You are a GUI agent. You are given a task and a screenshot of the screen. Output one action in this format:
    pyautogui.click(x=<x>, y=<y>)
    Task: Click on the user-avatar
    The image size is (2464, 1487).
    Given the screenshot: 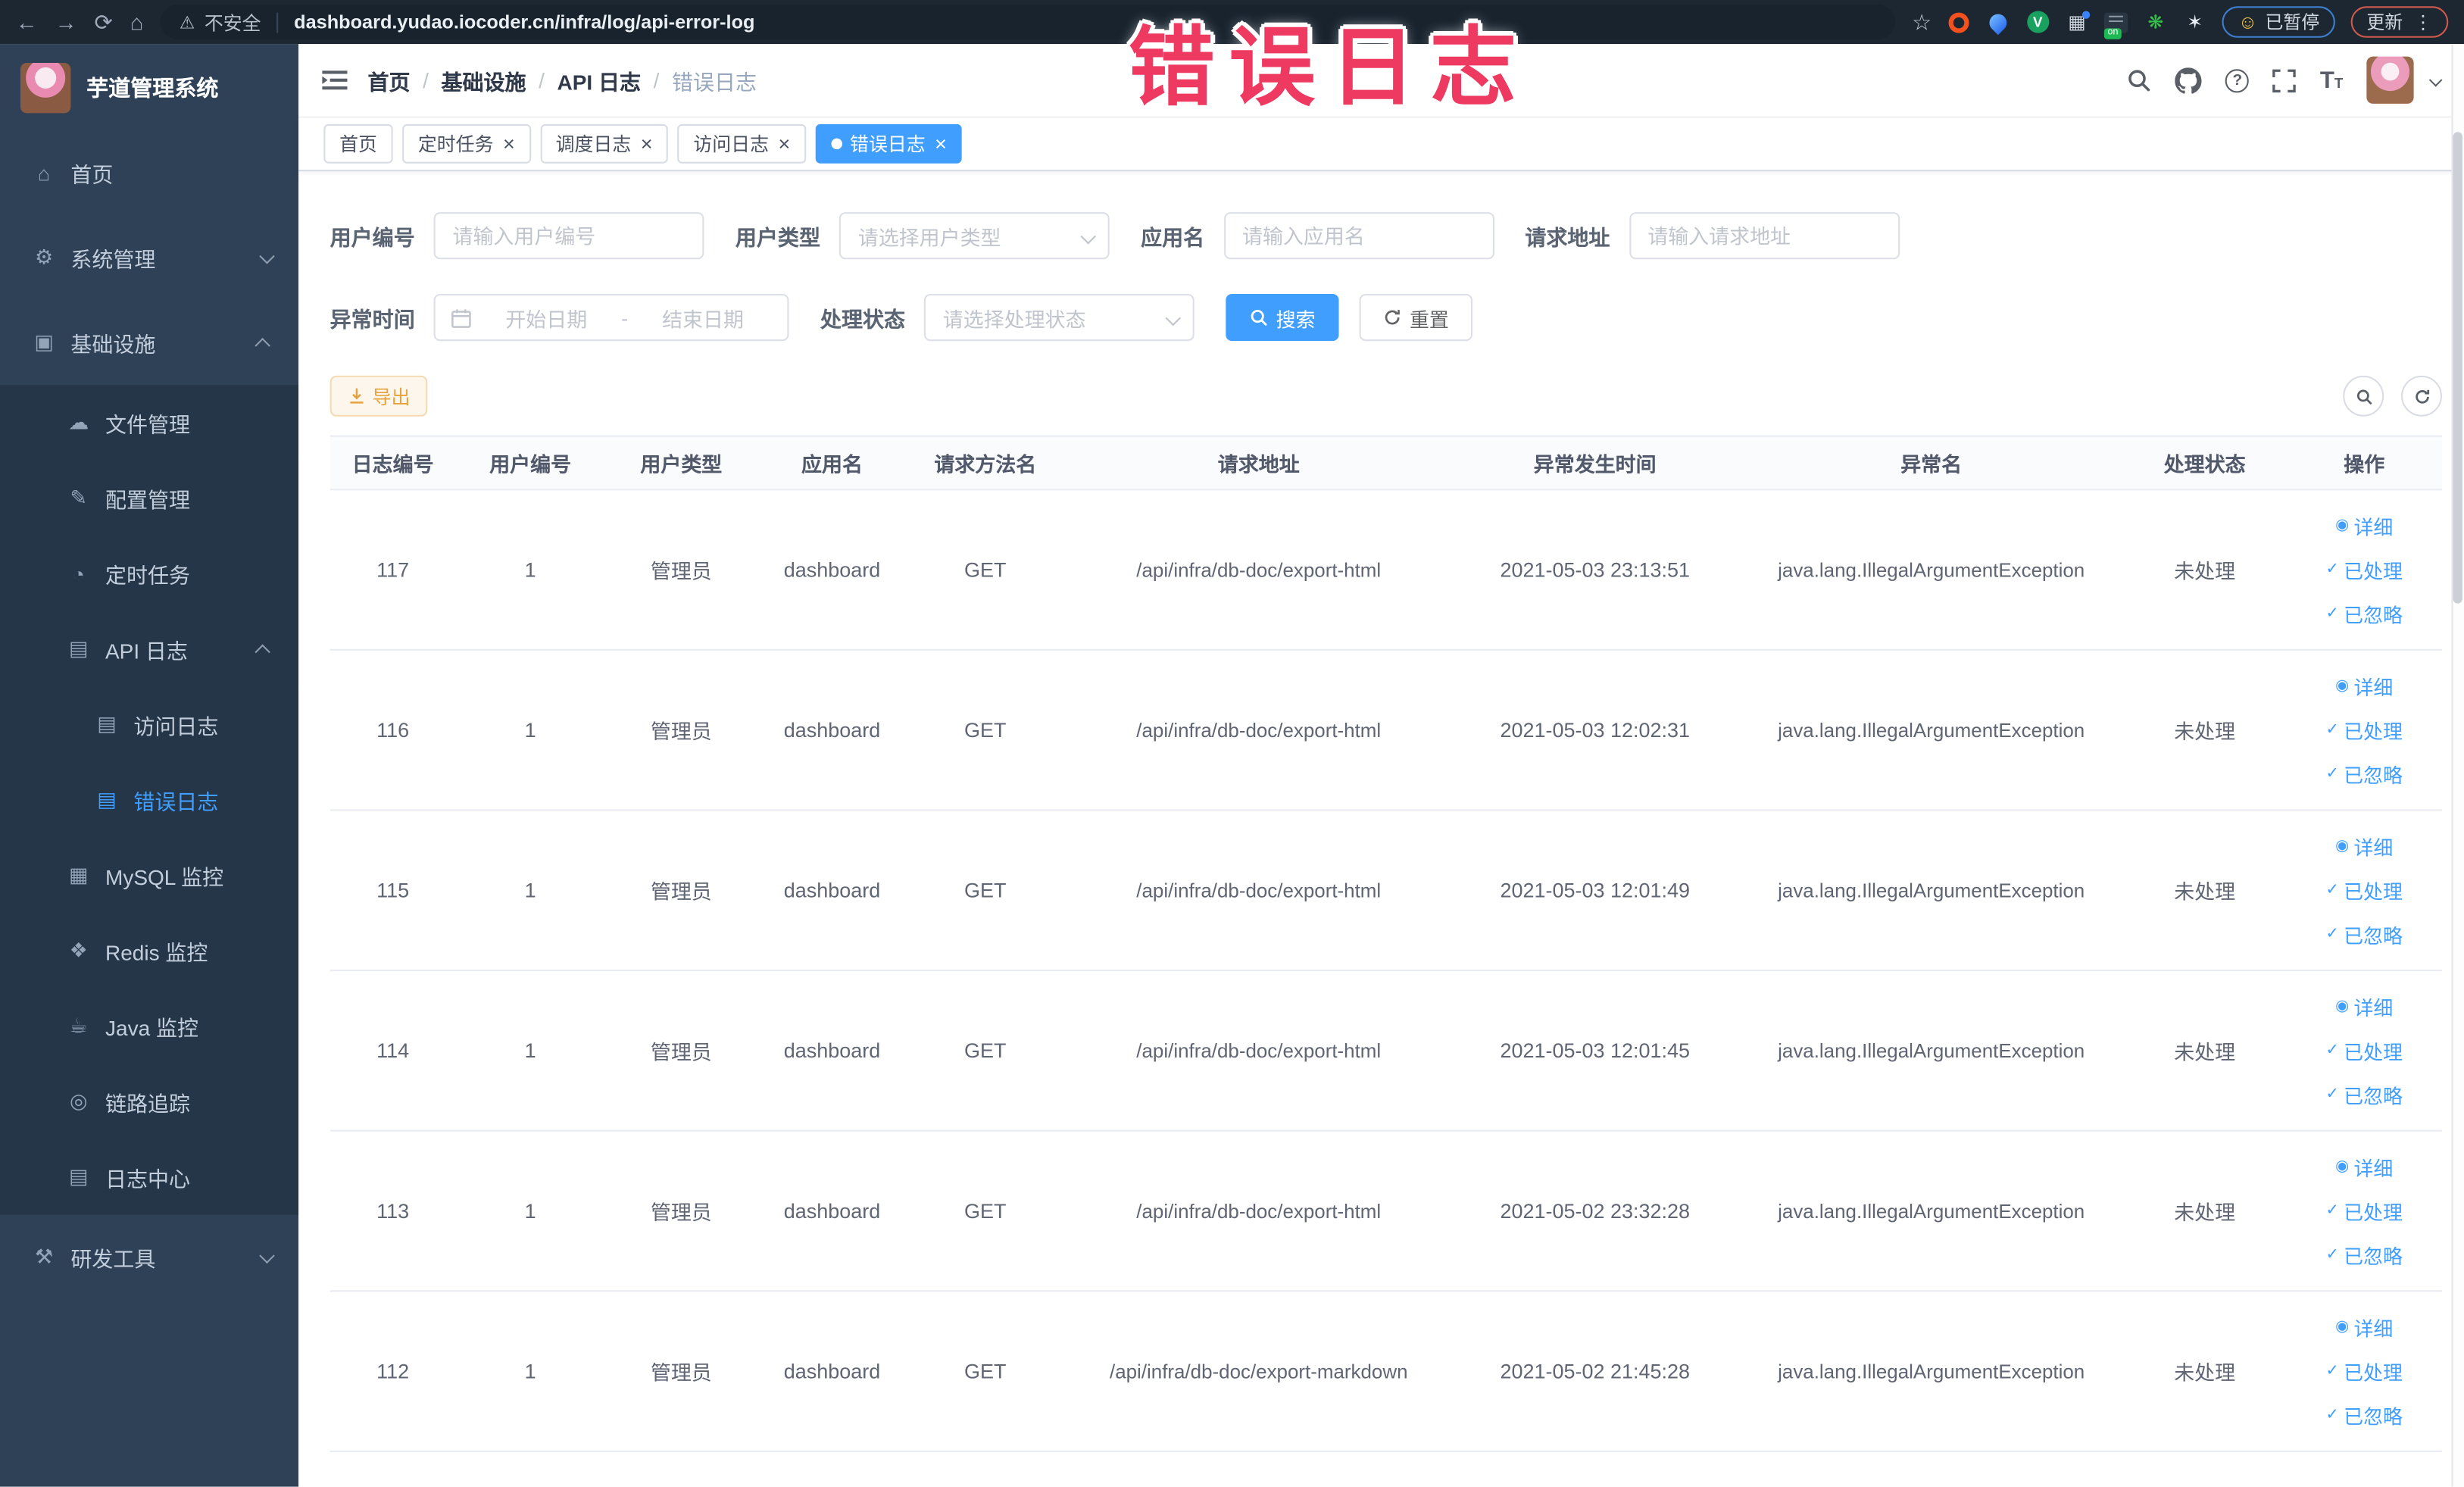 What is the action you would take?
    pyautogui.click(x=2390, y=80)
    